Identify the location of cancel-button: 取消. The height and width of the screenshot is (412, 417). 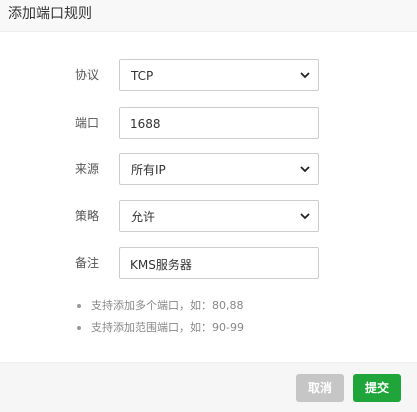
(320, 388).